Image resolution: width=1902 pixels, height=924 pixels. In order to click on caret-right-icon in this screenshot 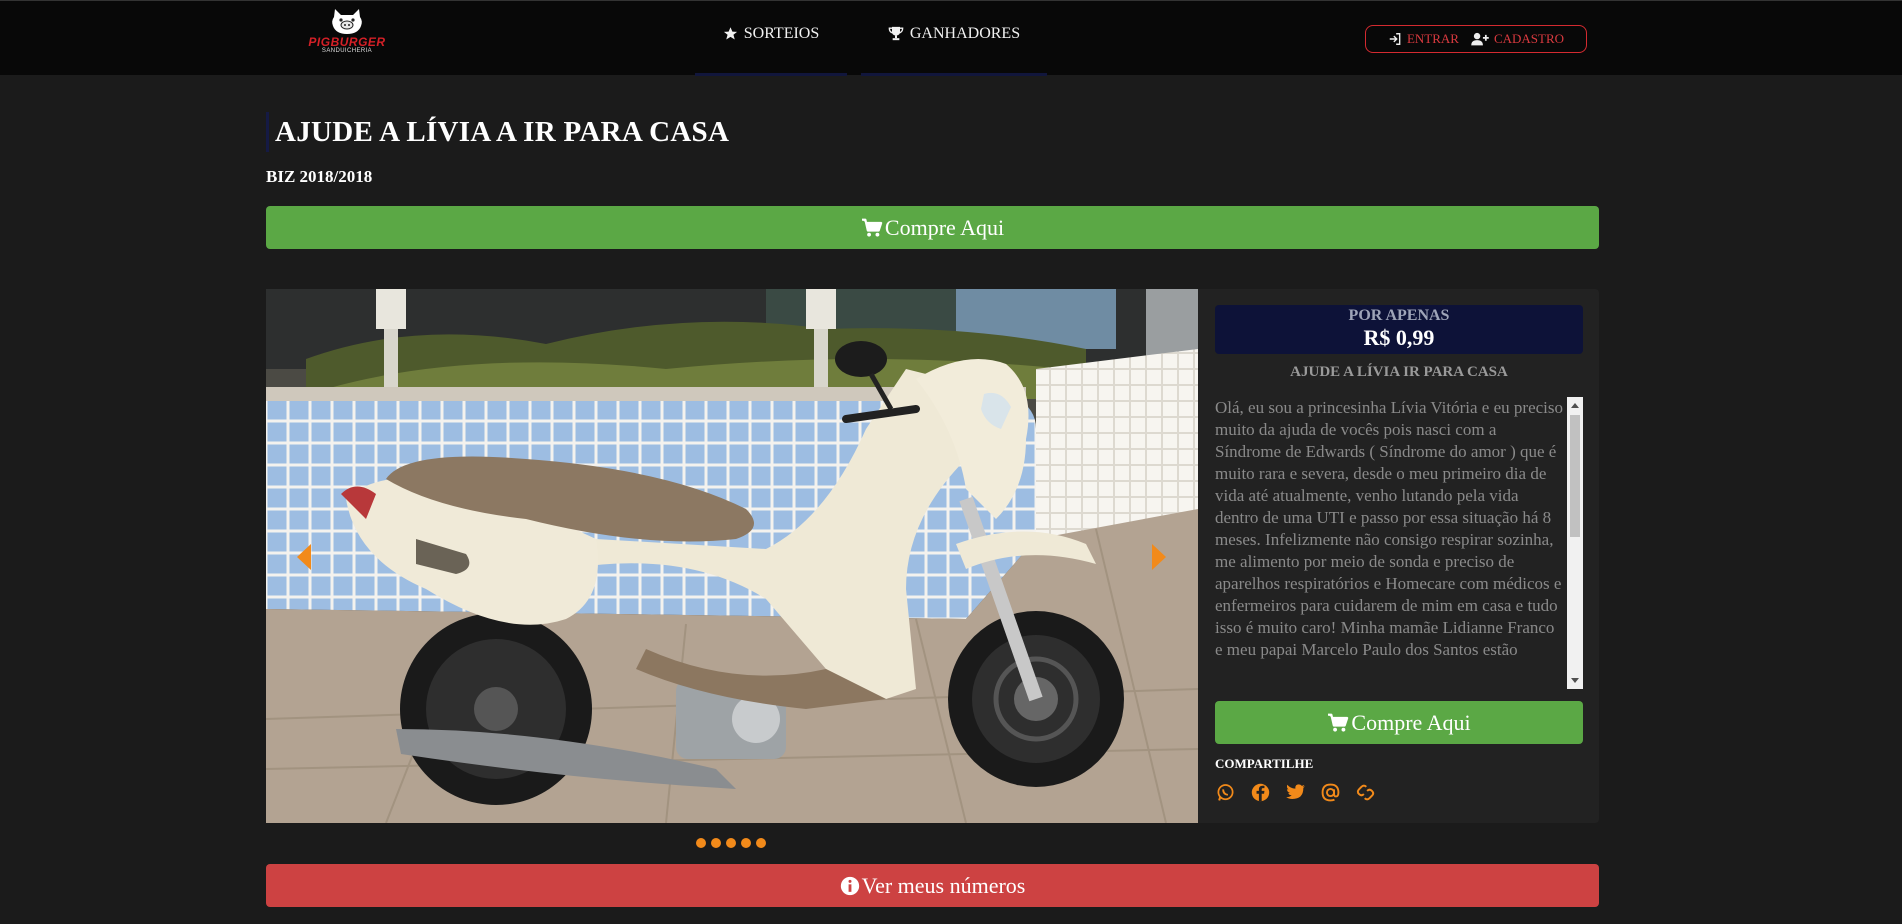, I will do `click(1159, 557)`.